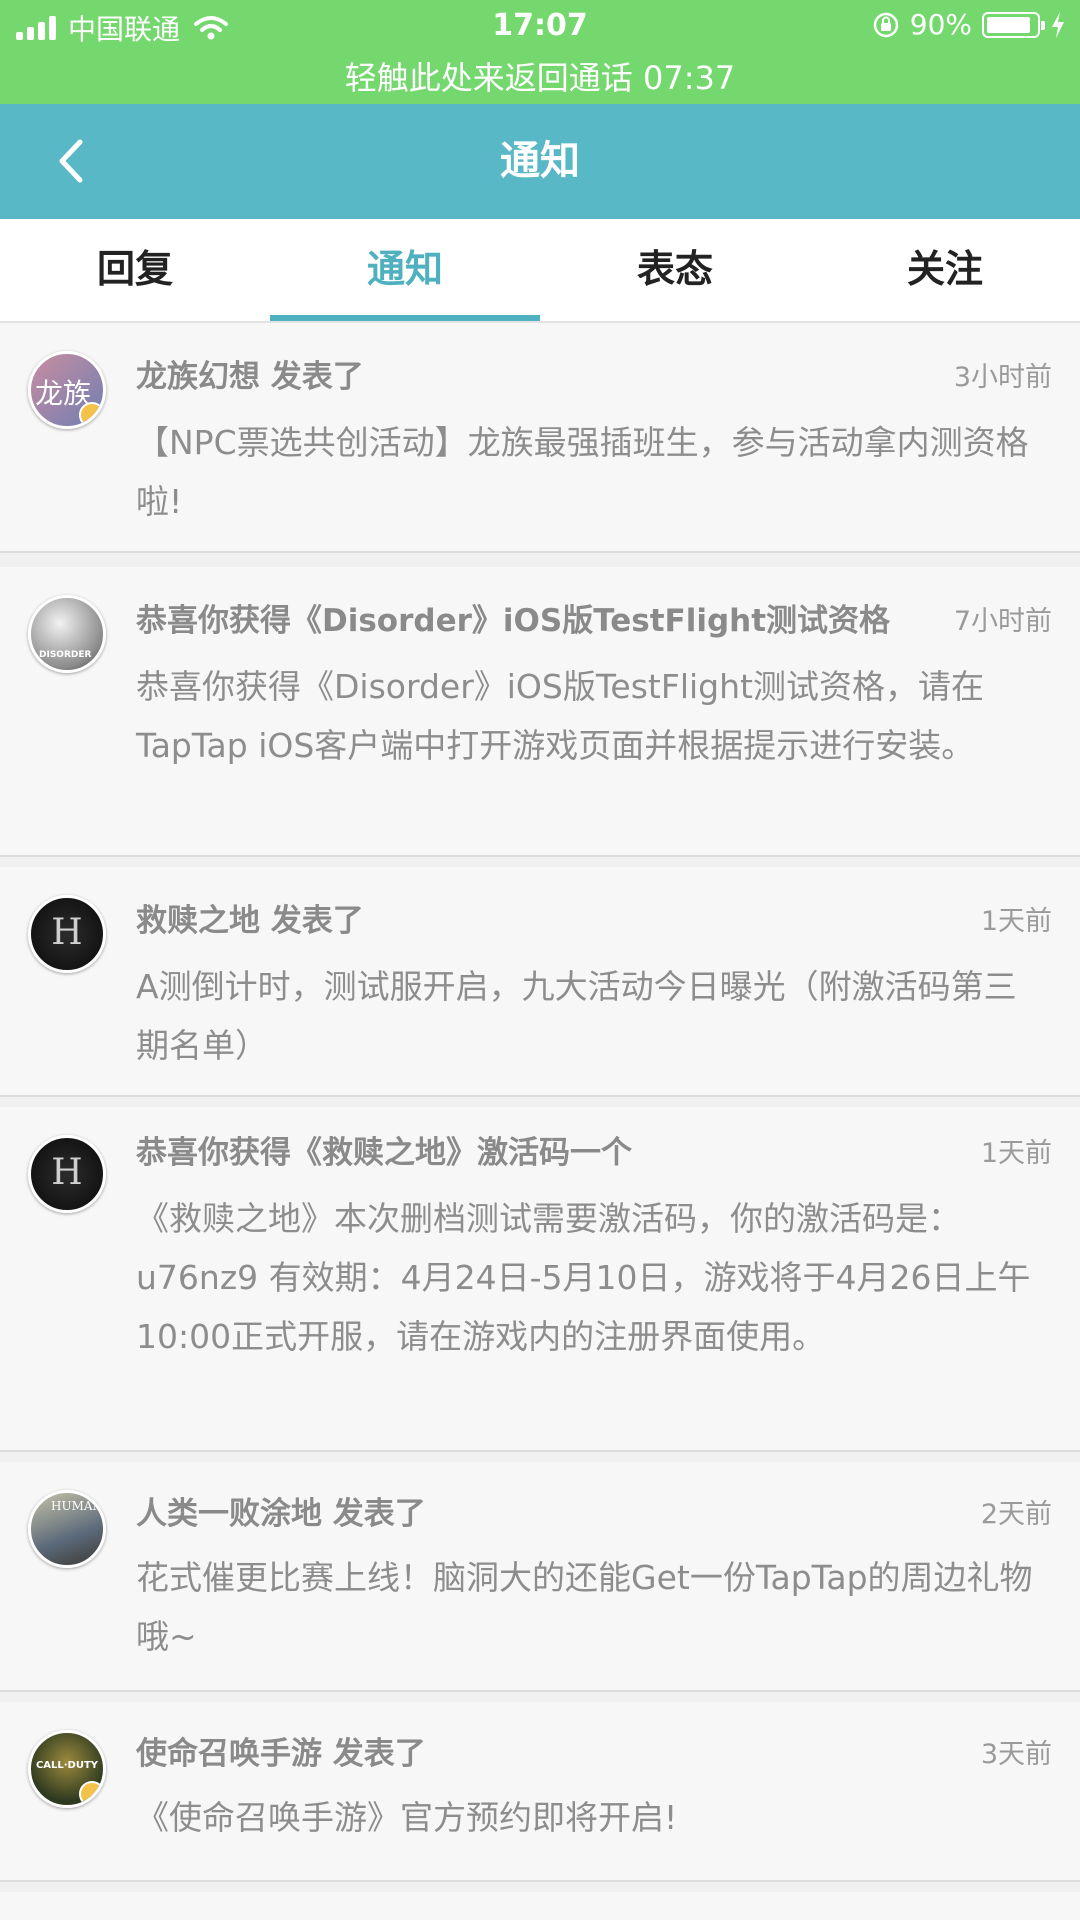 This screenshot has width=1080, height=1920. I want to click on status-right: 90%, so click(969, 24).